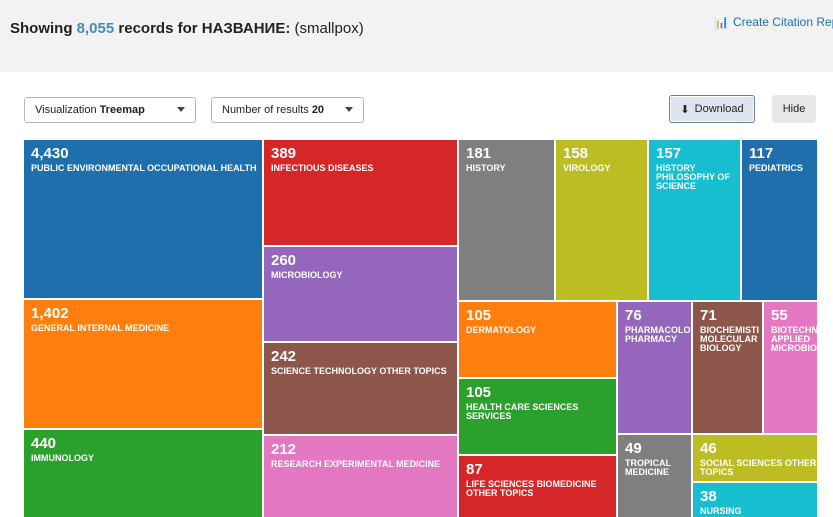 This screenshot has height=517, width=833. I want to click on tile-count: 49, so click(633, 448).